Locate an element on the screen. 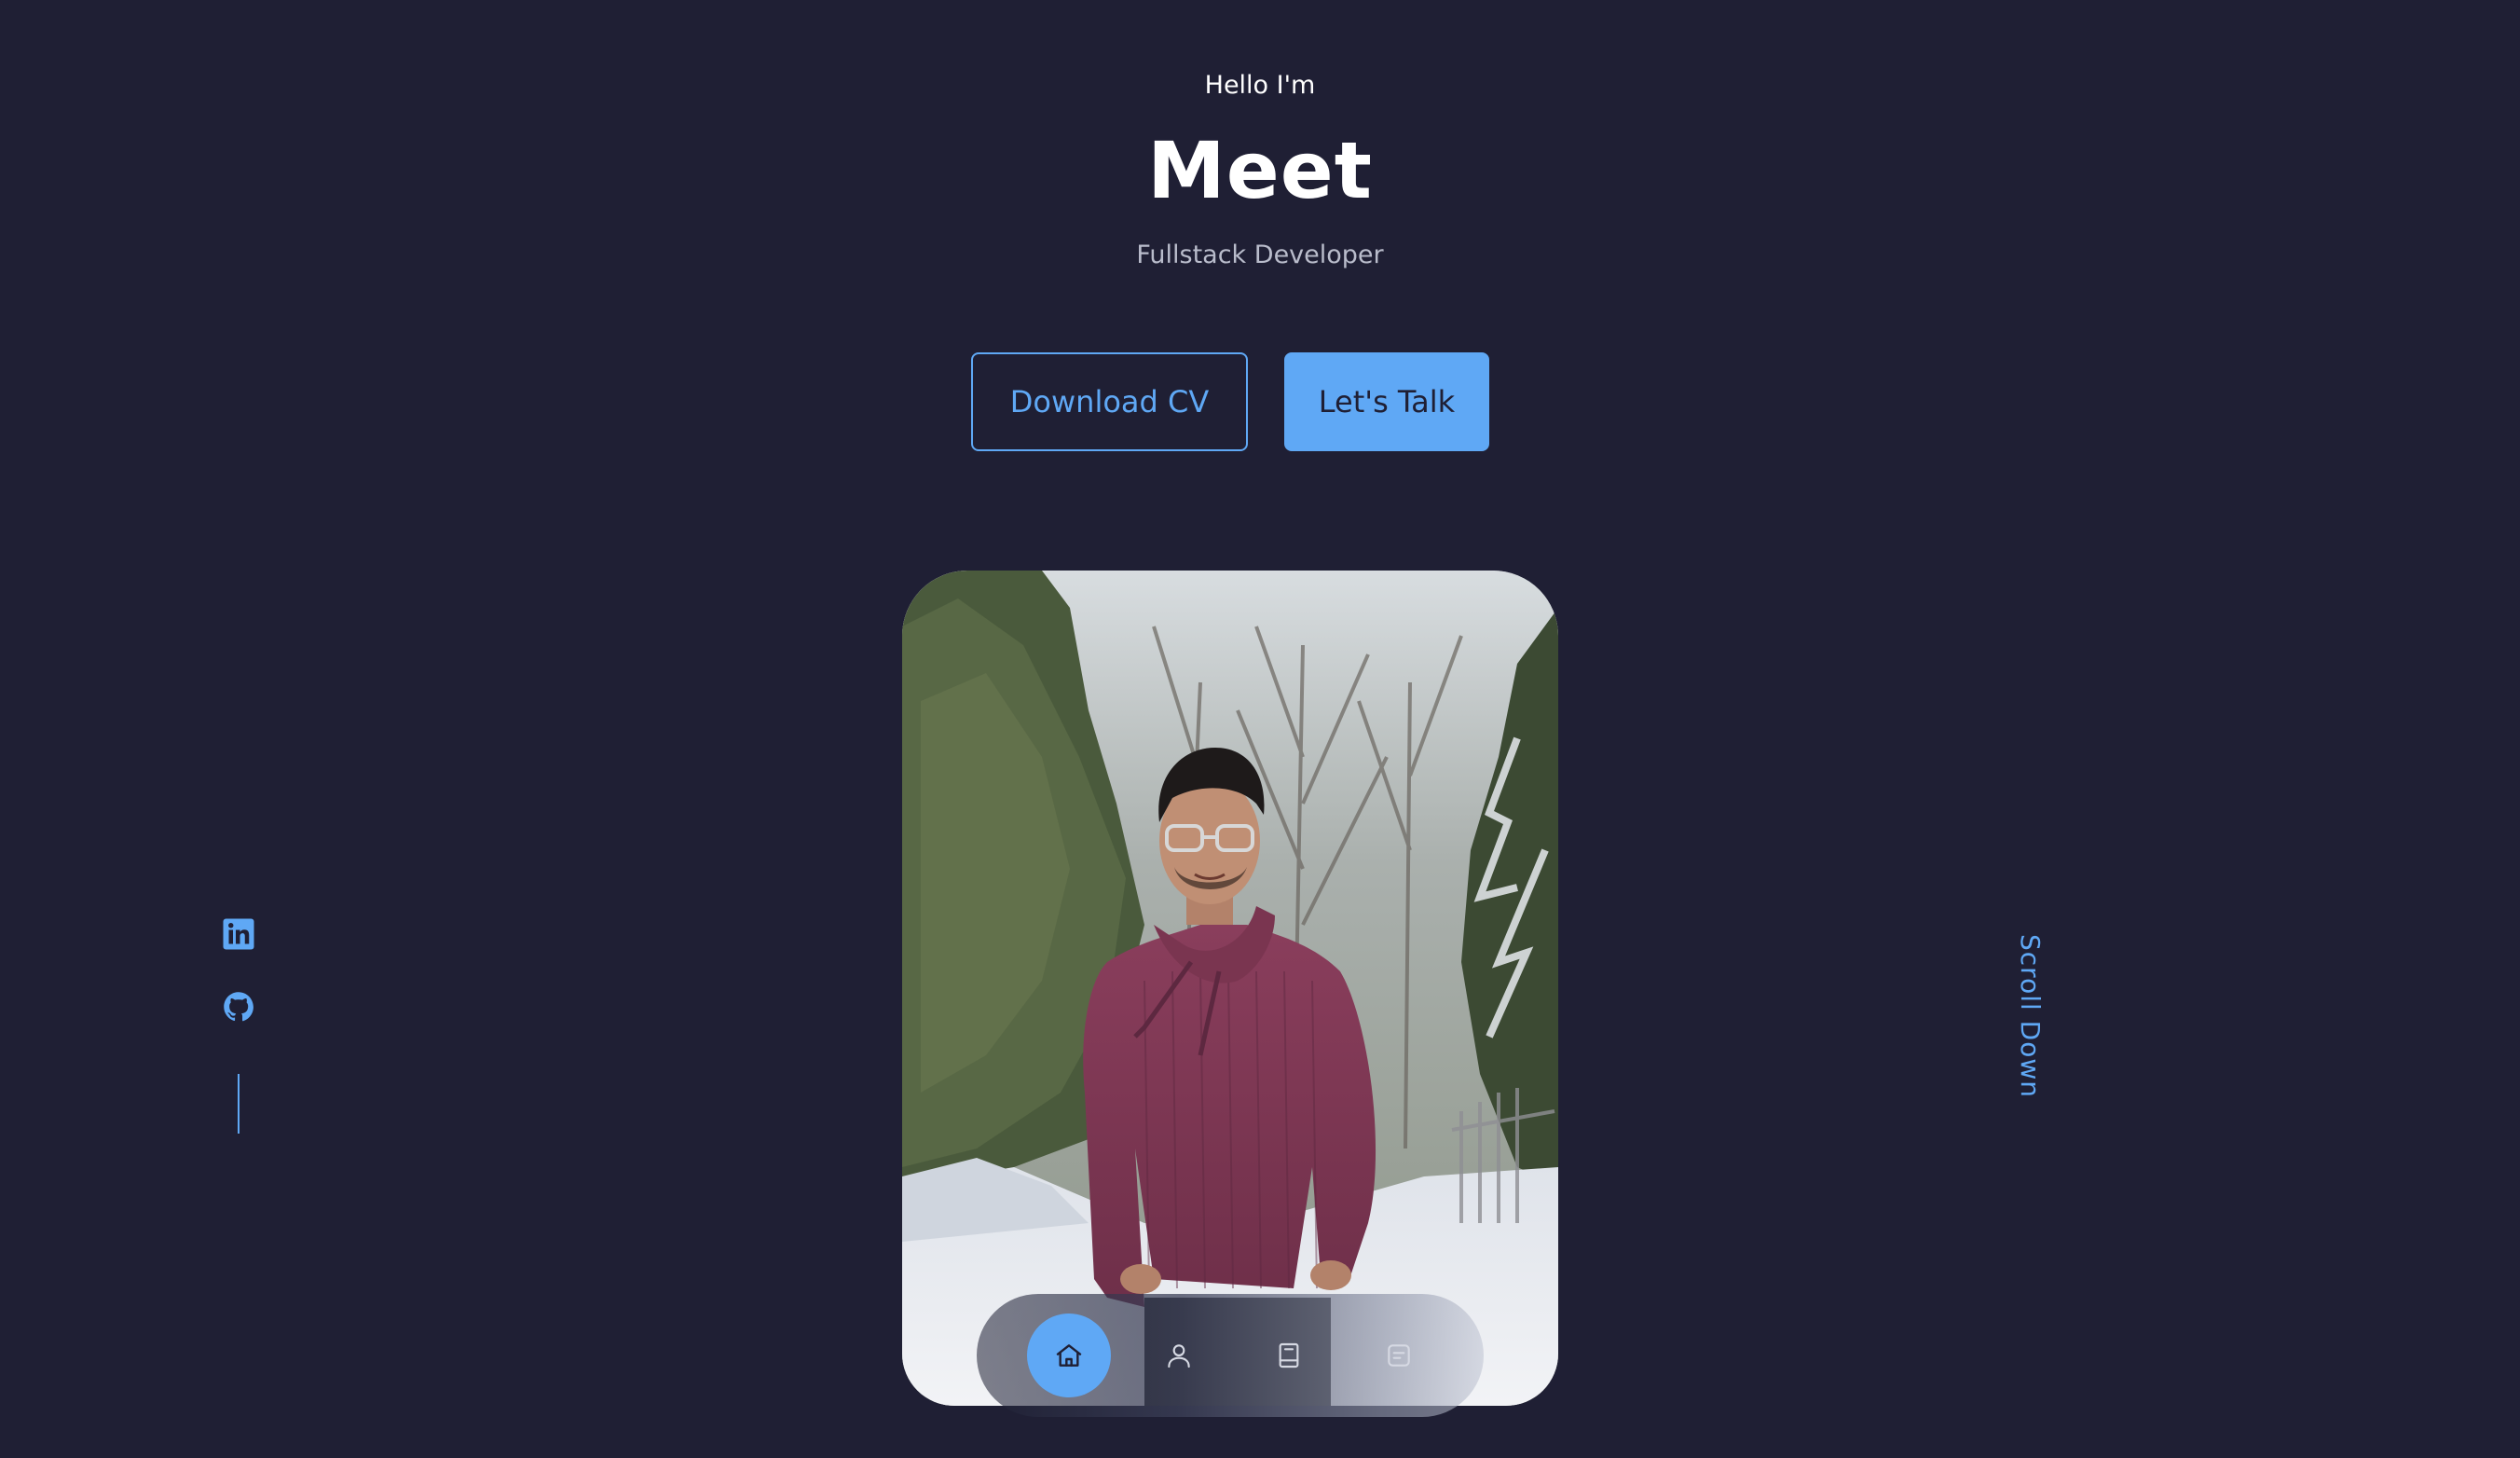  nav-contact is located at coordinates (1399, 1355).